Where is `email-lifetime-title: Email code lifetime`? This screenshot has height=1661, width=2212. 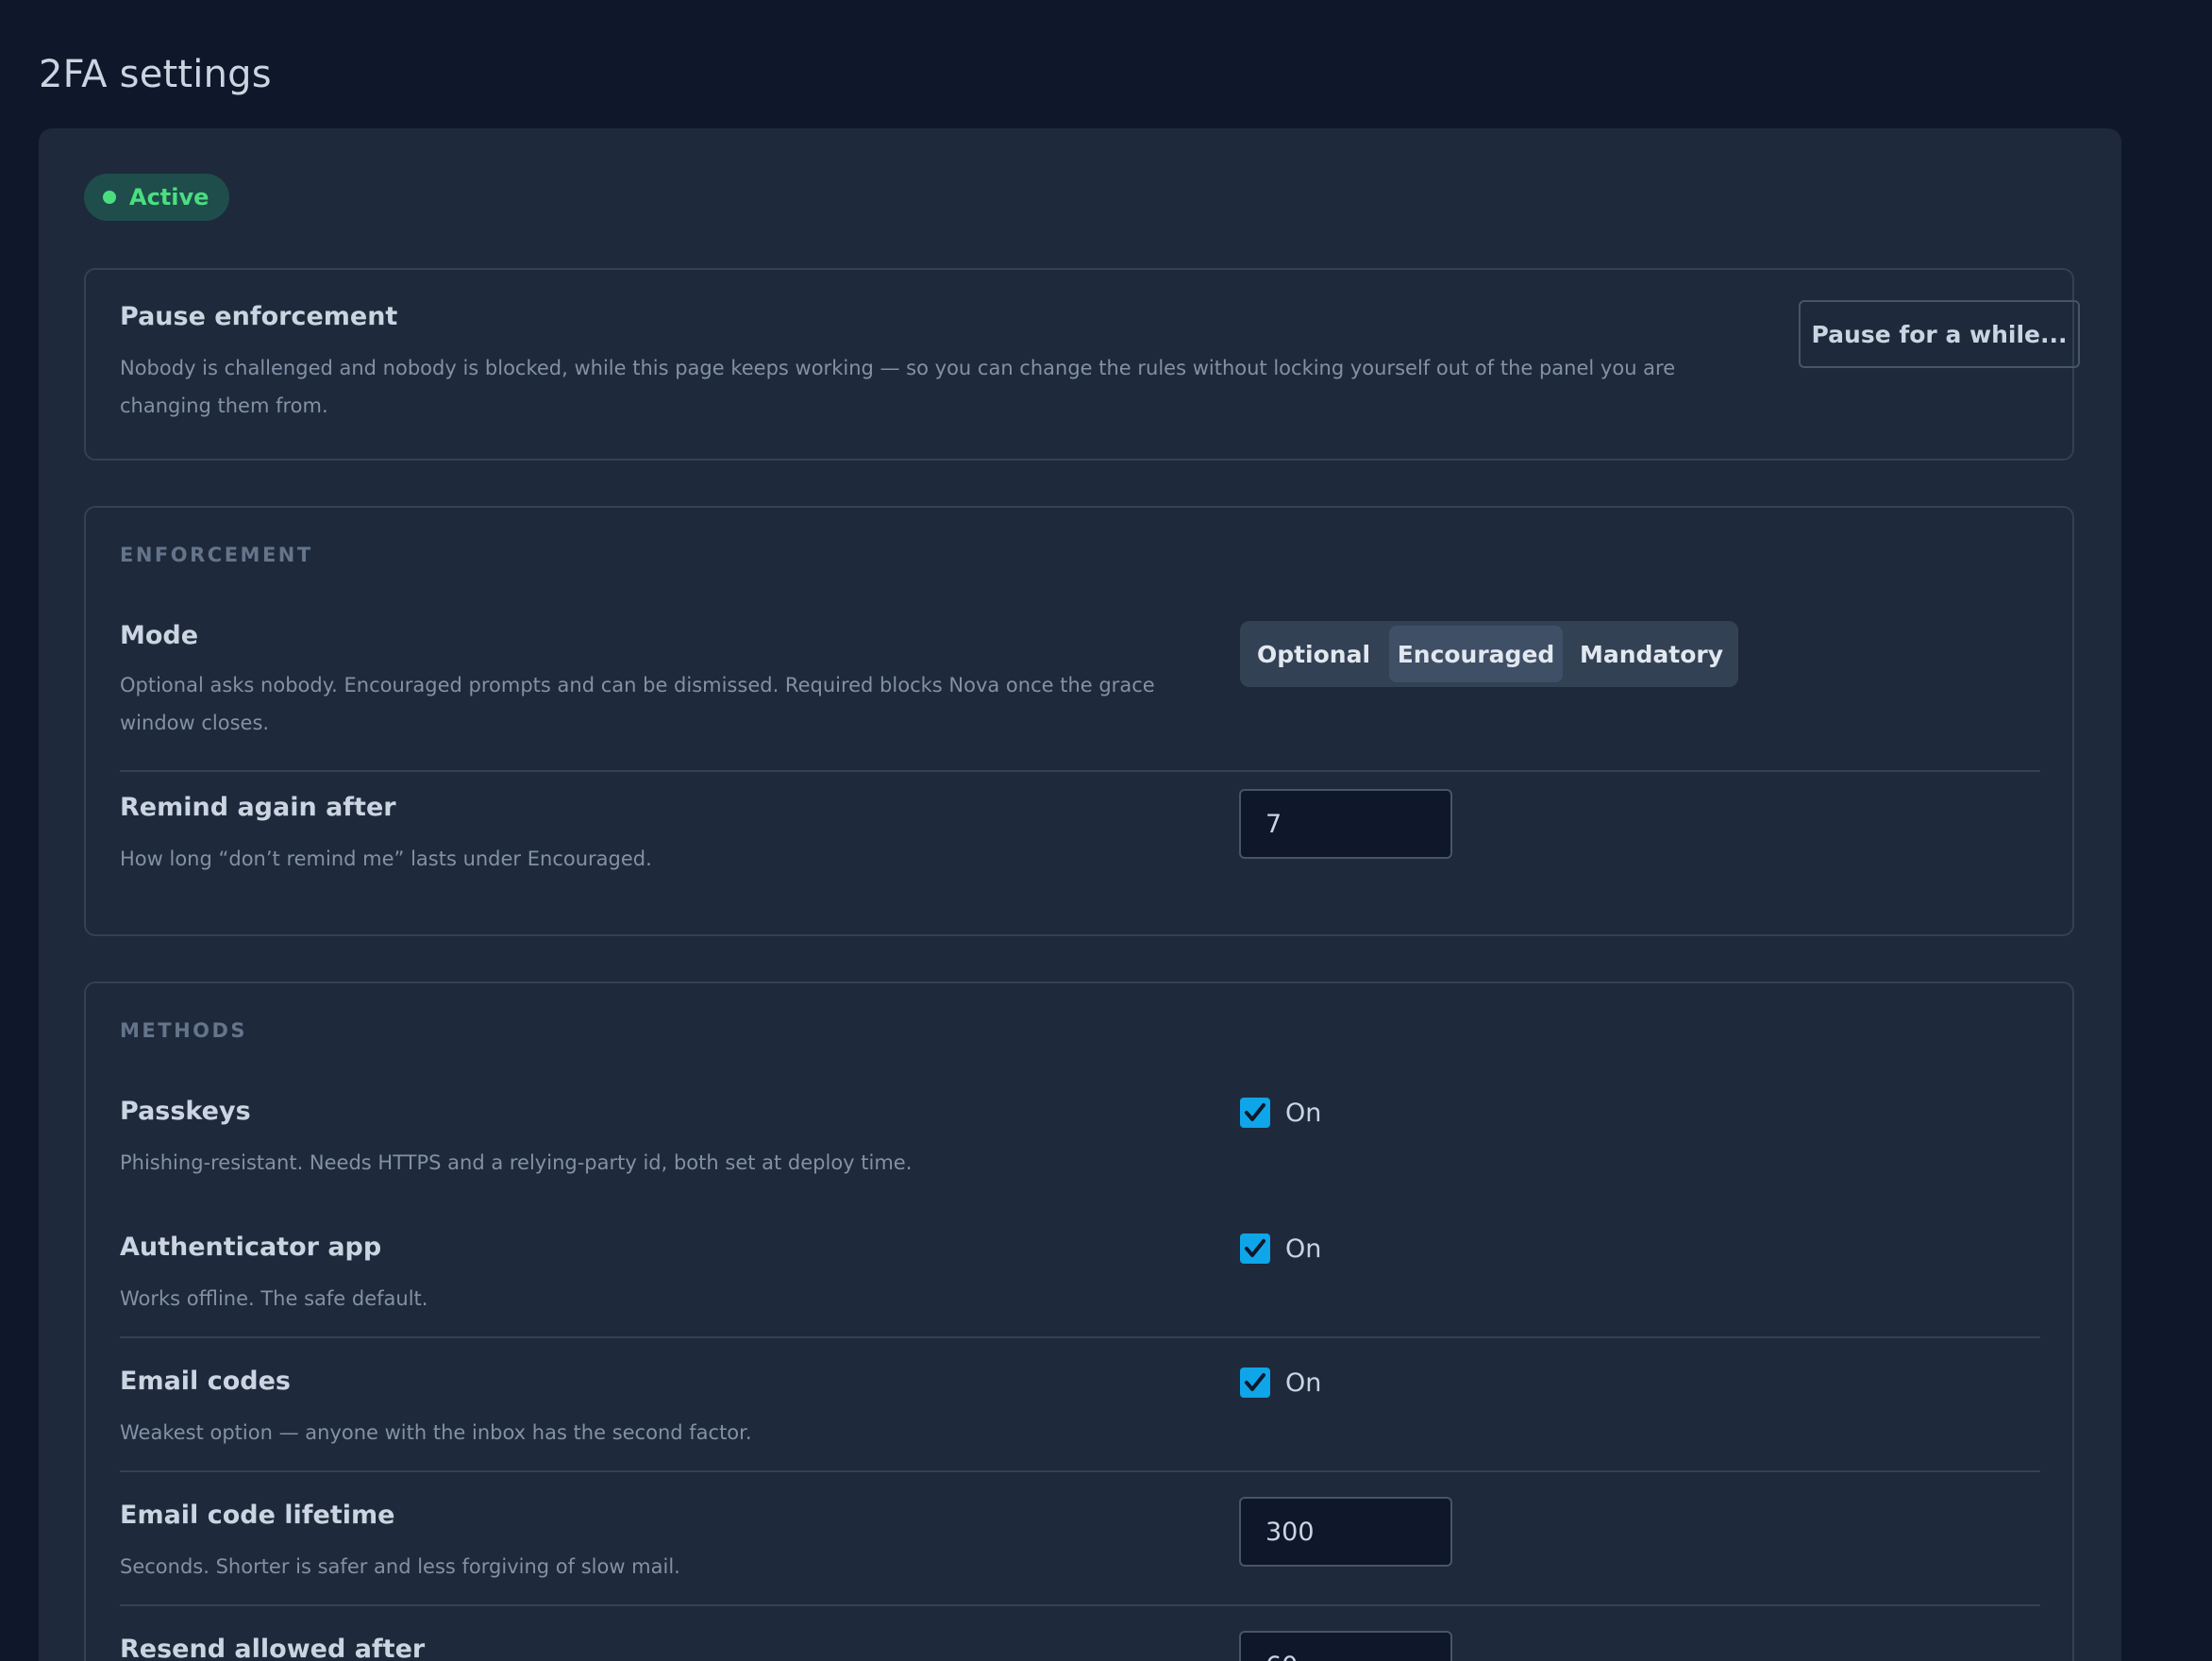 email-lifetime-title: Email code lifetime is located at coordinates (258, 1515).